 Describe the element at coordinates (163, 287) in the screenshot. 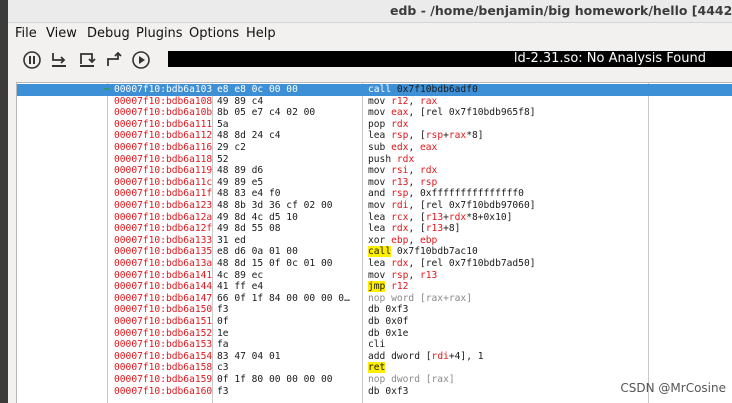

I see `row-address: 00007f10:bdb6a144` at that location.